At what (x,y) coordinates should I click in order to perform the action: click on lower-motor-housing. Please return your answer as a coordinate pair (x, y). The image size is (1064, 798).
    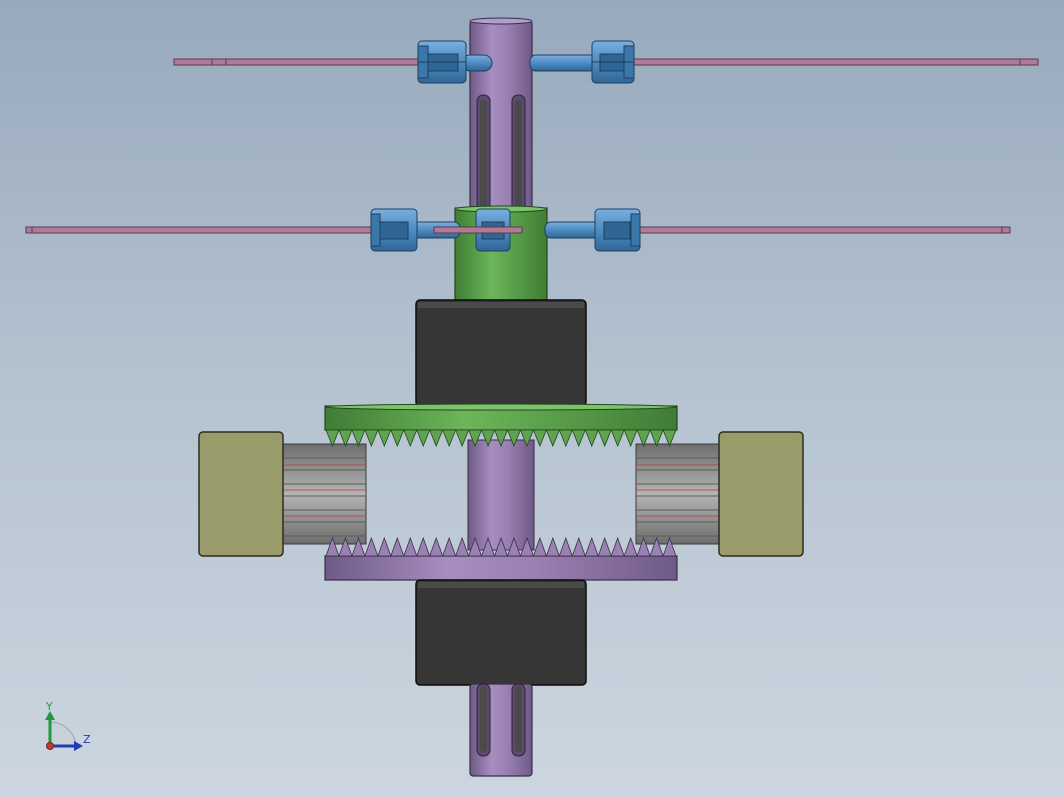
    Looking at the image, I should click on (501, 632).